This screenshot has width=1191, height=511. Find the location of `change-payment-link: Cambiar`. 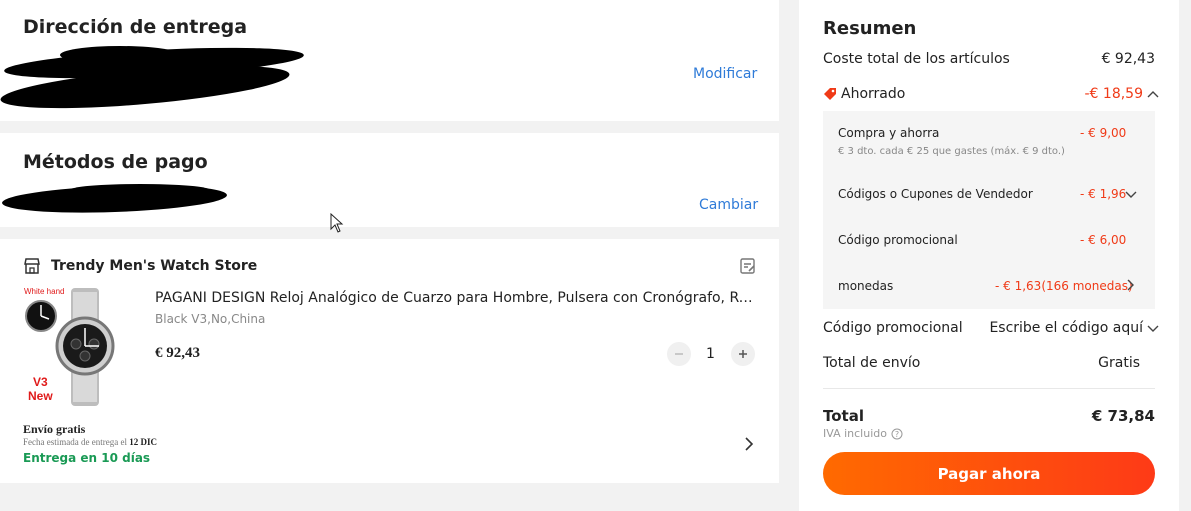

change-payment-link: Cambiar is located at coordinates (728, 205).